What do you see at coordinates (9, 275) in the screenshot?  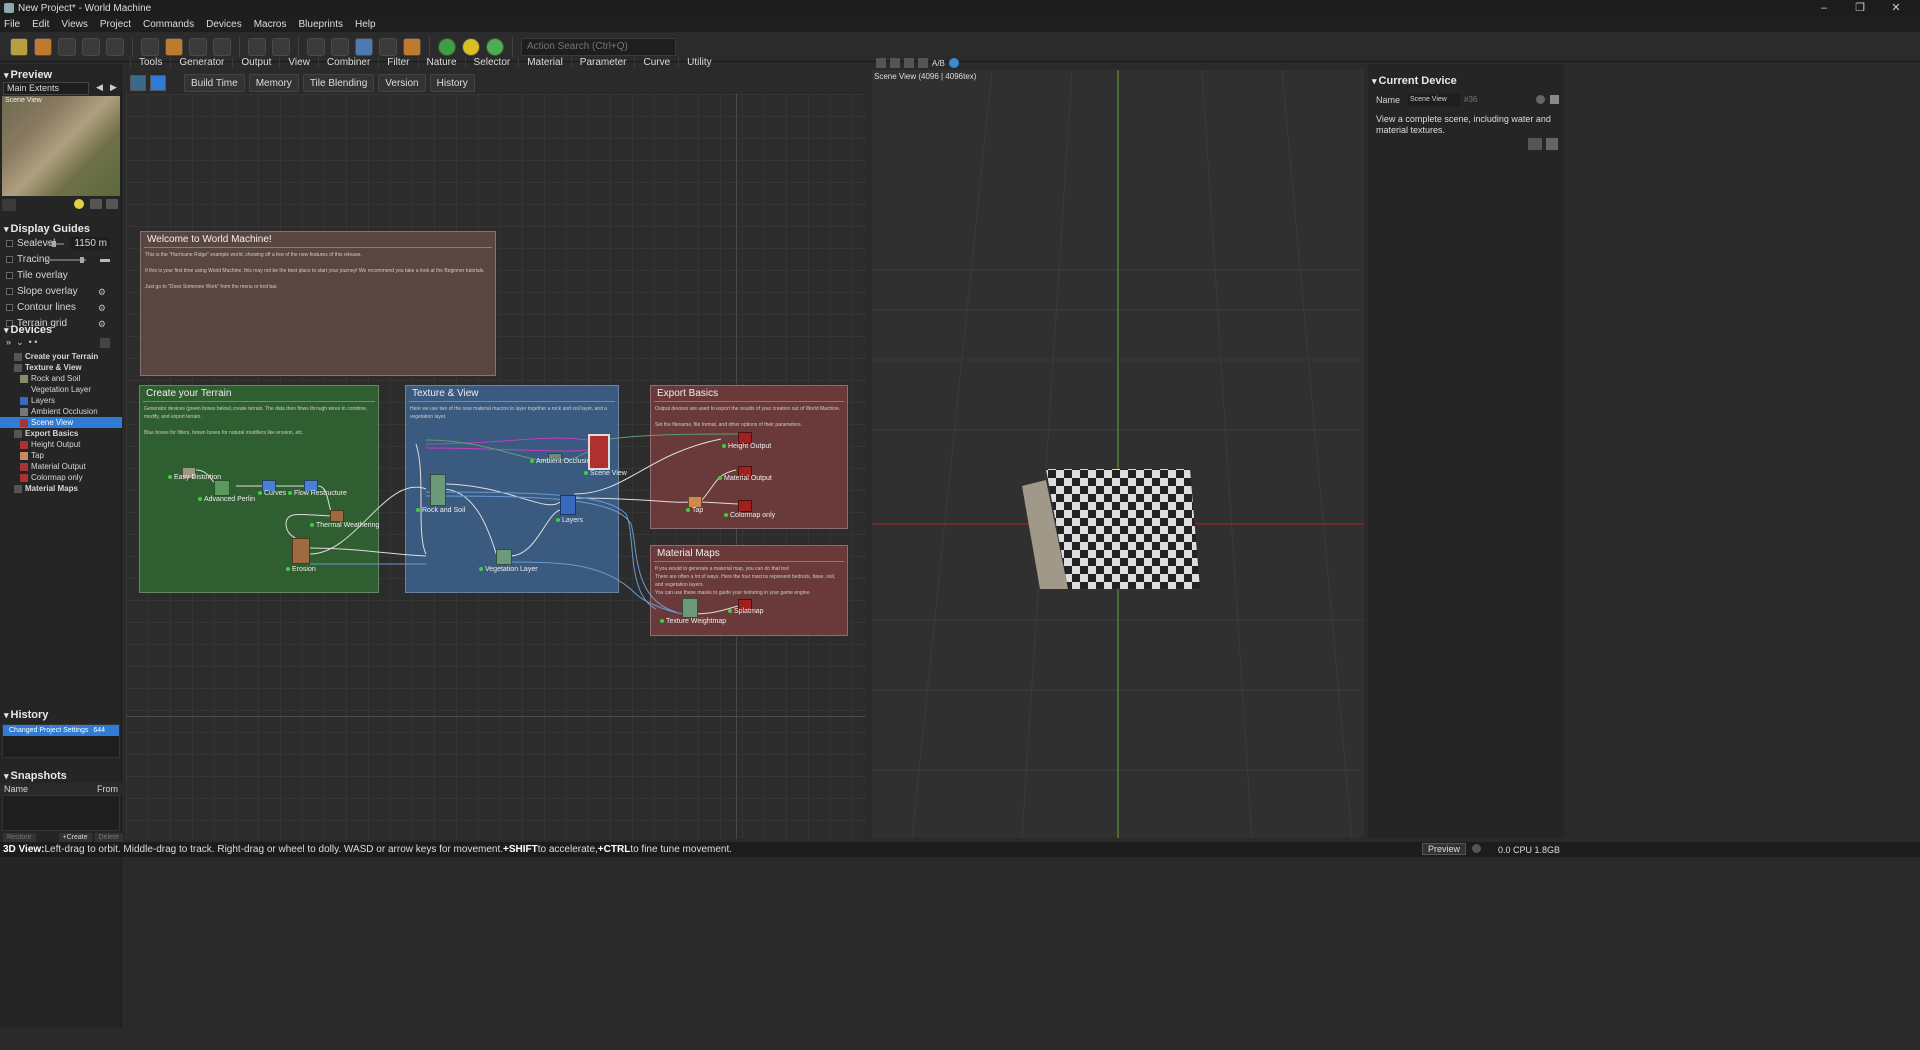 I see `tile-overlay-checkbox` at bounding box center [9, 275].